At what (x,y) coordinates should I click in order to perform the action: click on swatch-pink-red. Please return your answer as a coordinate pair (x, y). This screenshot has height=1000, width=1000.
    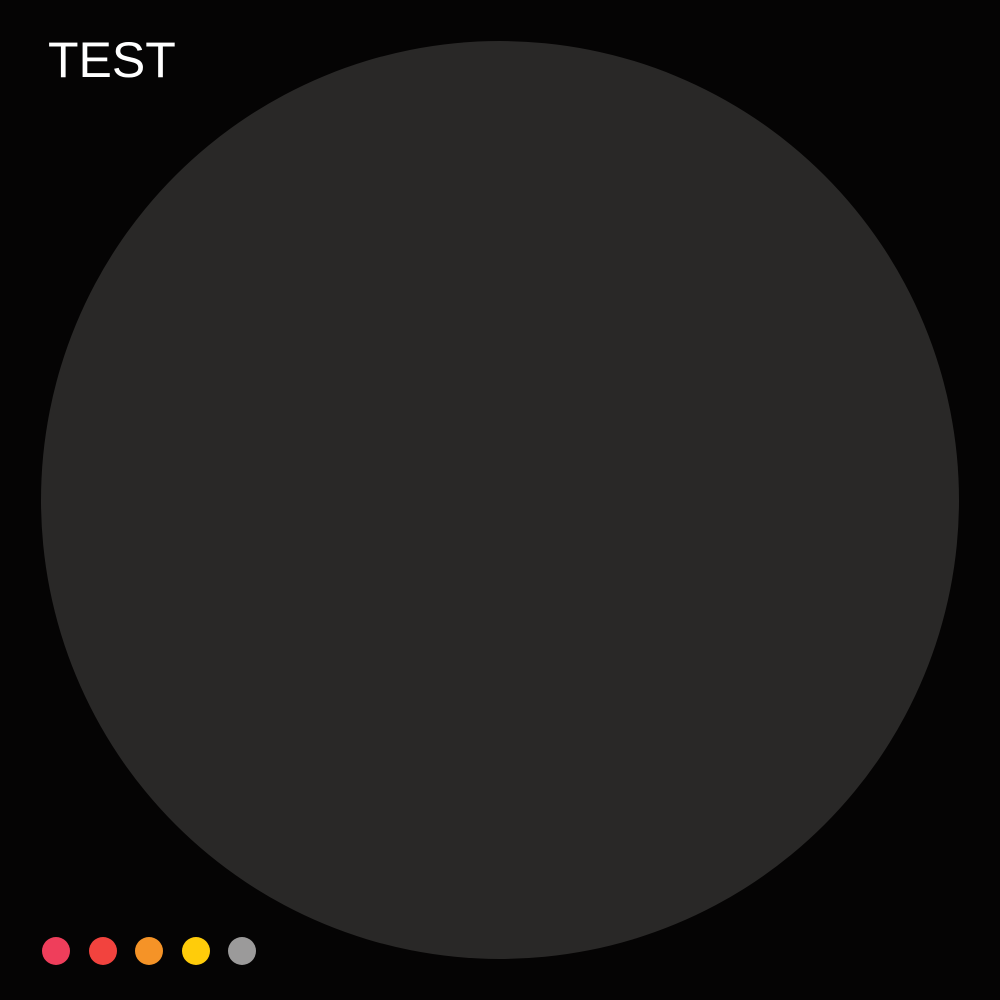
    Looking at the image, I should click on (56, 951).